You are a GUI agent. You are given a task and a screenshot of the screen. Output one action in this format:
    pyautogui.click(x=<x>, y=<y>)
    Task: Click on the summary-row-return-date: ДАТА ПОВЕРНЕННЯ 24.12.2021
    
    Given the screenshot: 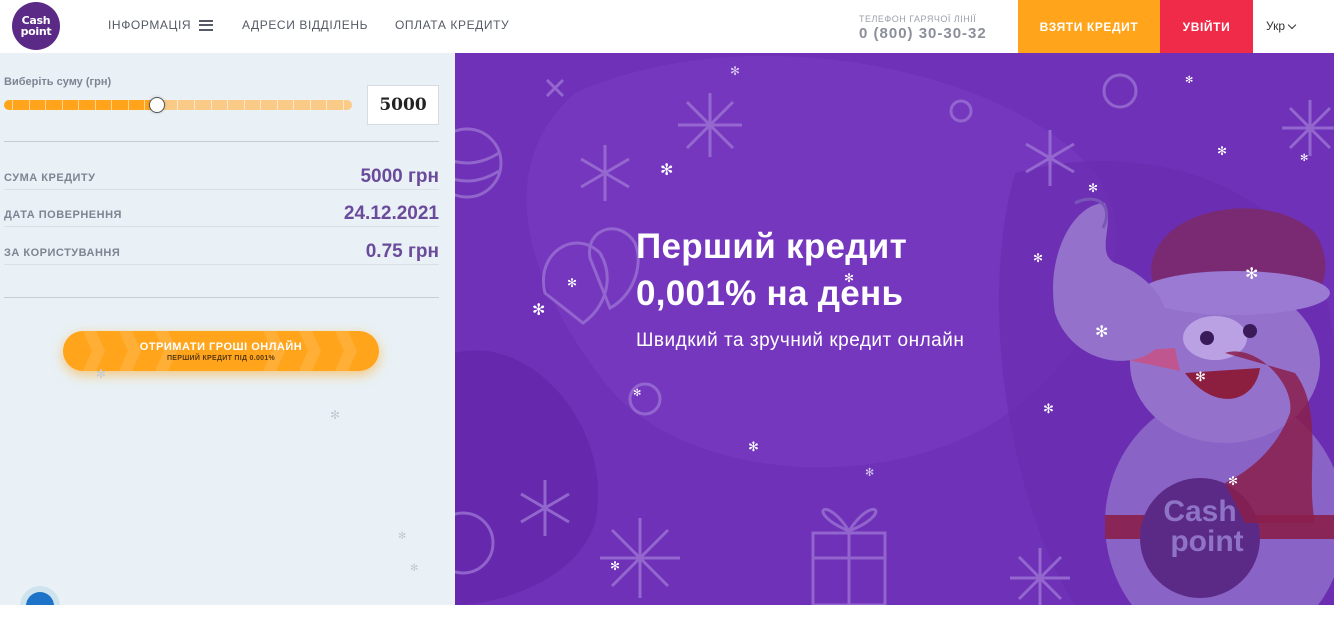 What is the action you would take?
    pyautogui.click(x=221, y=215)
    